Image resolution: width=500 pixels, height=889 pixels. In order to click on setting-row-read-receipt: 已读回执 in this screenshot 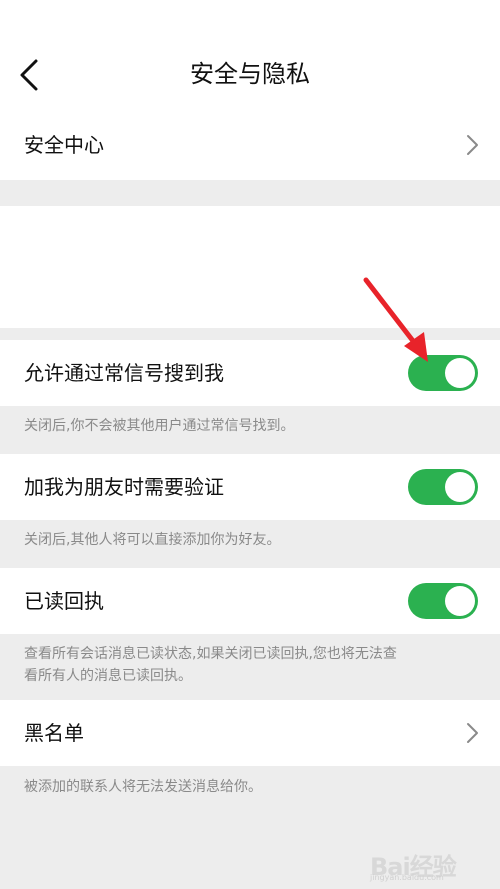, I will do `click(250, 601)`.